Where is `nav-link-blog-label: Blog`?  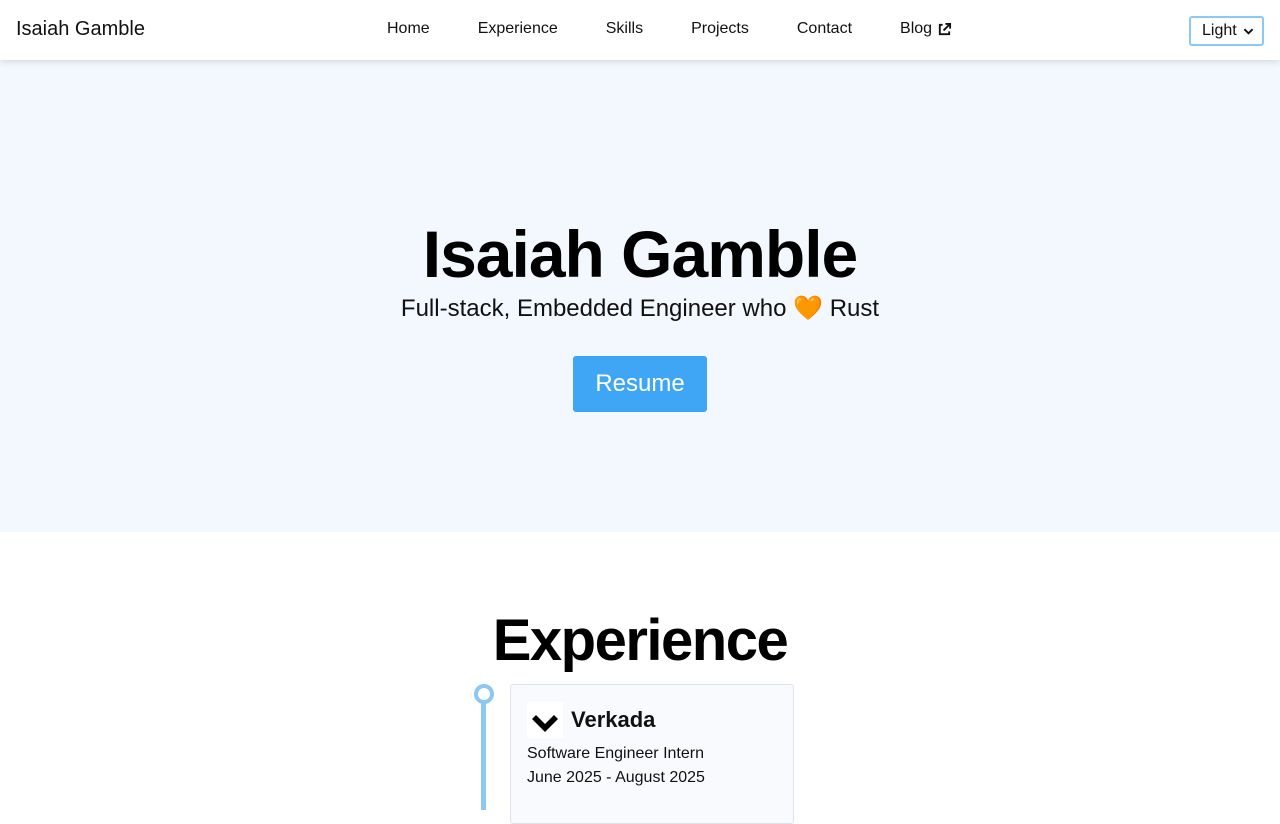 nav-link-blog-label: Blog is located at coordinates (916, 28).